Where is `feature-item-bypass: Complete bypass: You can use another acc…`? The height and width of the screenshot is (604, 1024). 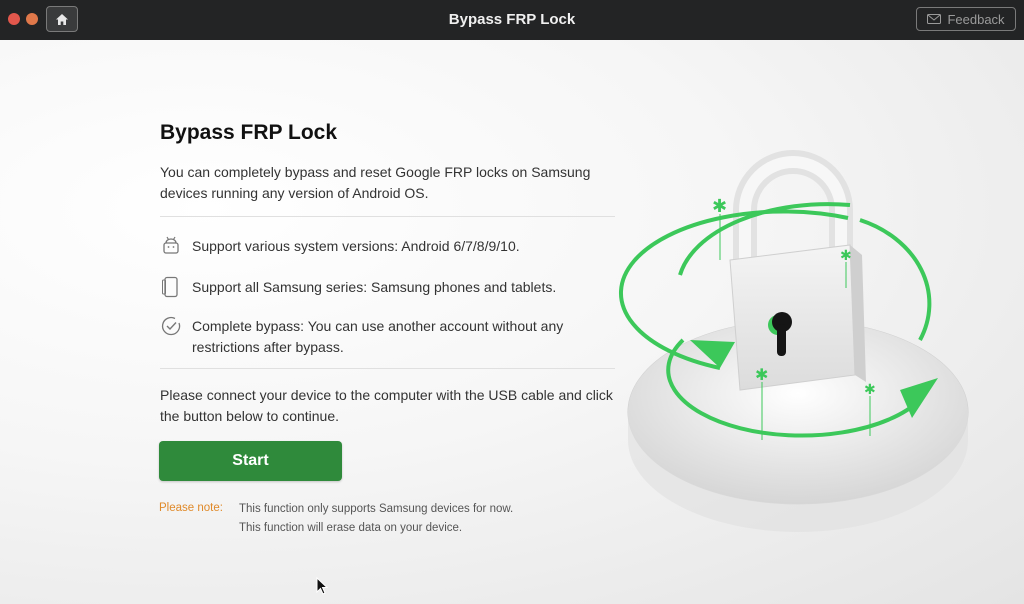
feature-item-bypass: Complete bypass: You can use another acc… is located at coordinates (390, 337).